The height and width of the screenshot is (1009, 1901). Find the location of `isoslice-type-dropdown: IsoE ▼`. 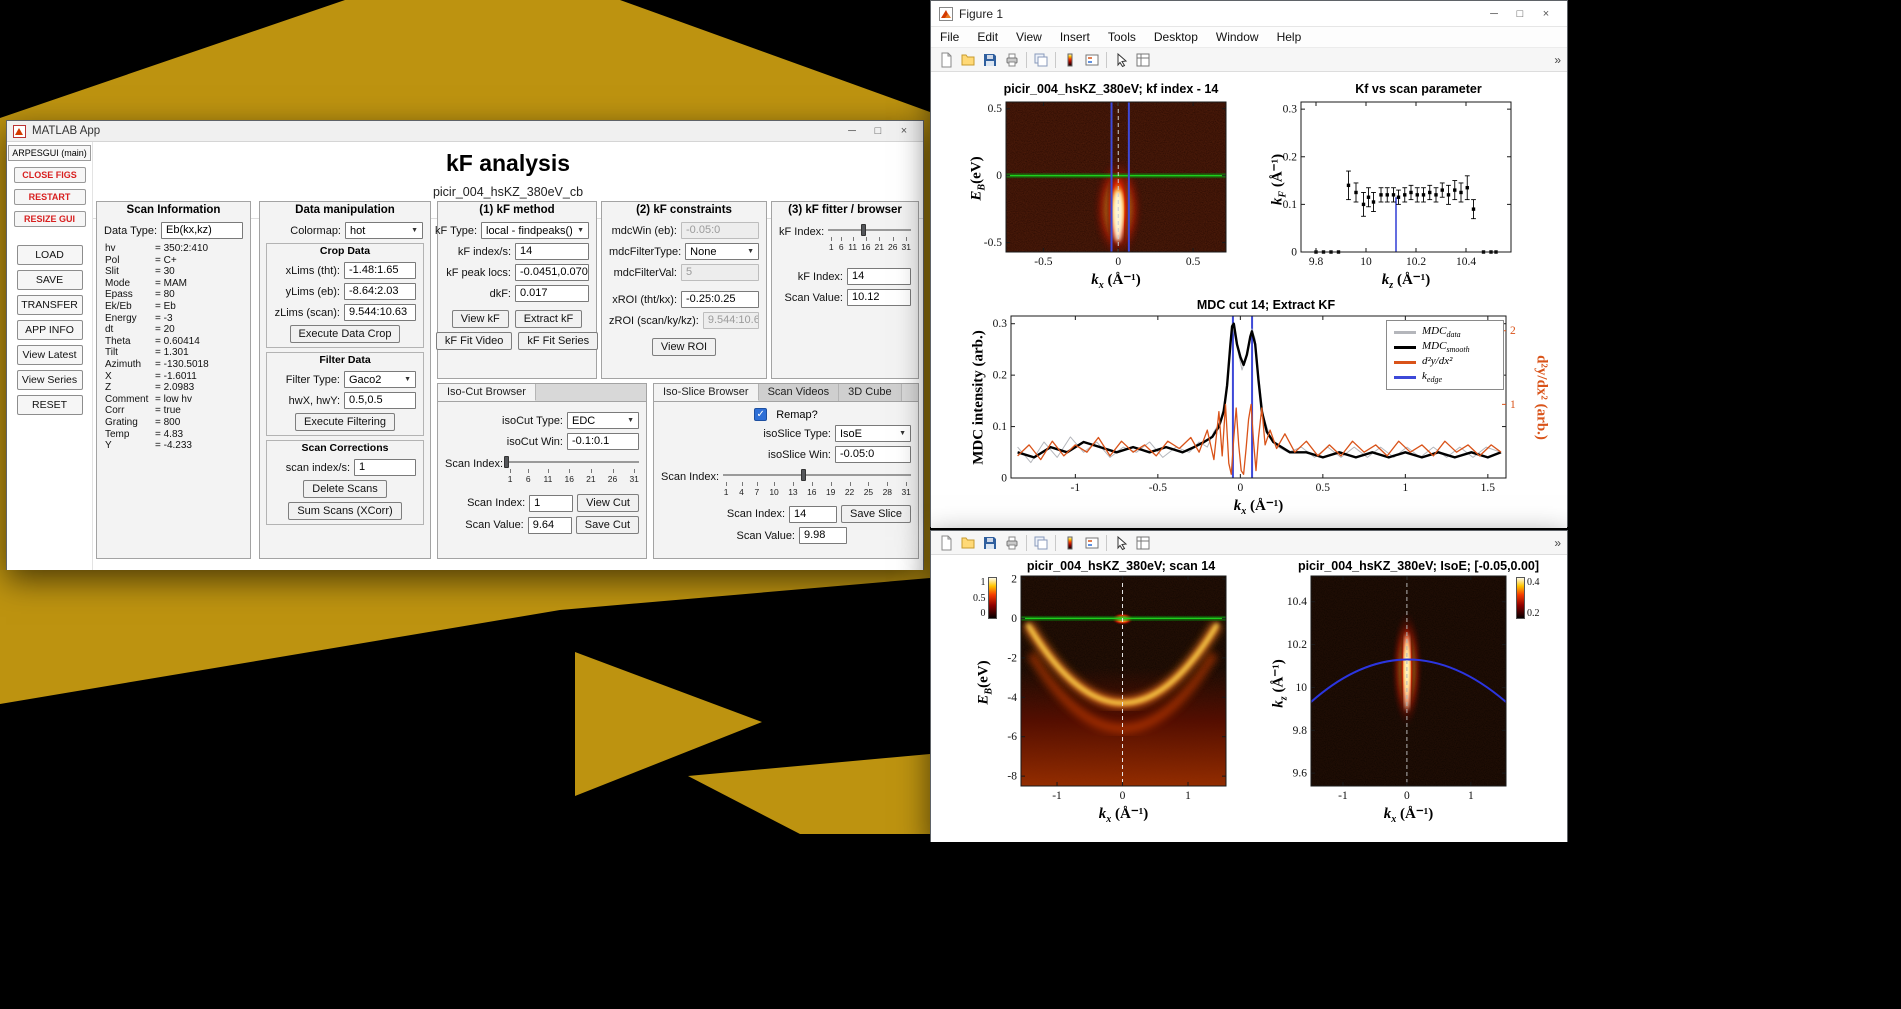

isoslice-type-dropdown: IsoE ▼ is located at coordinates (873, 433).